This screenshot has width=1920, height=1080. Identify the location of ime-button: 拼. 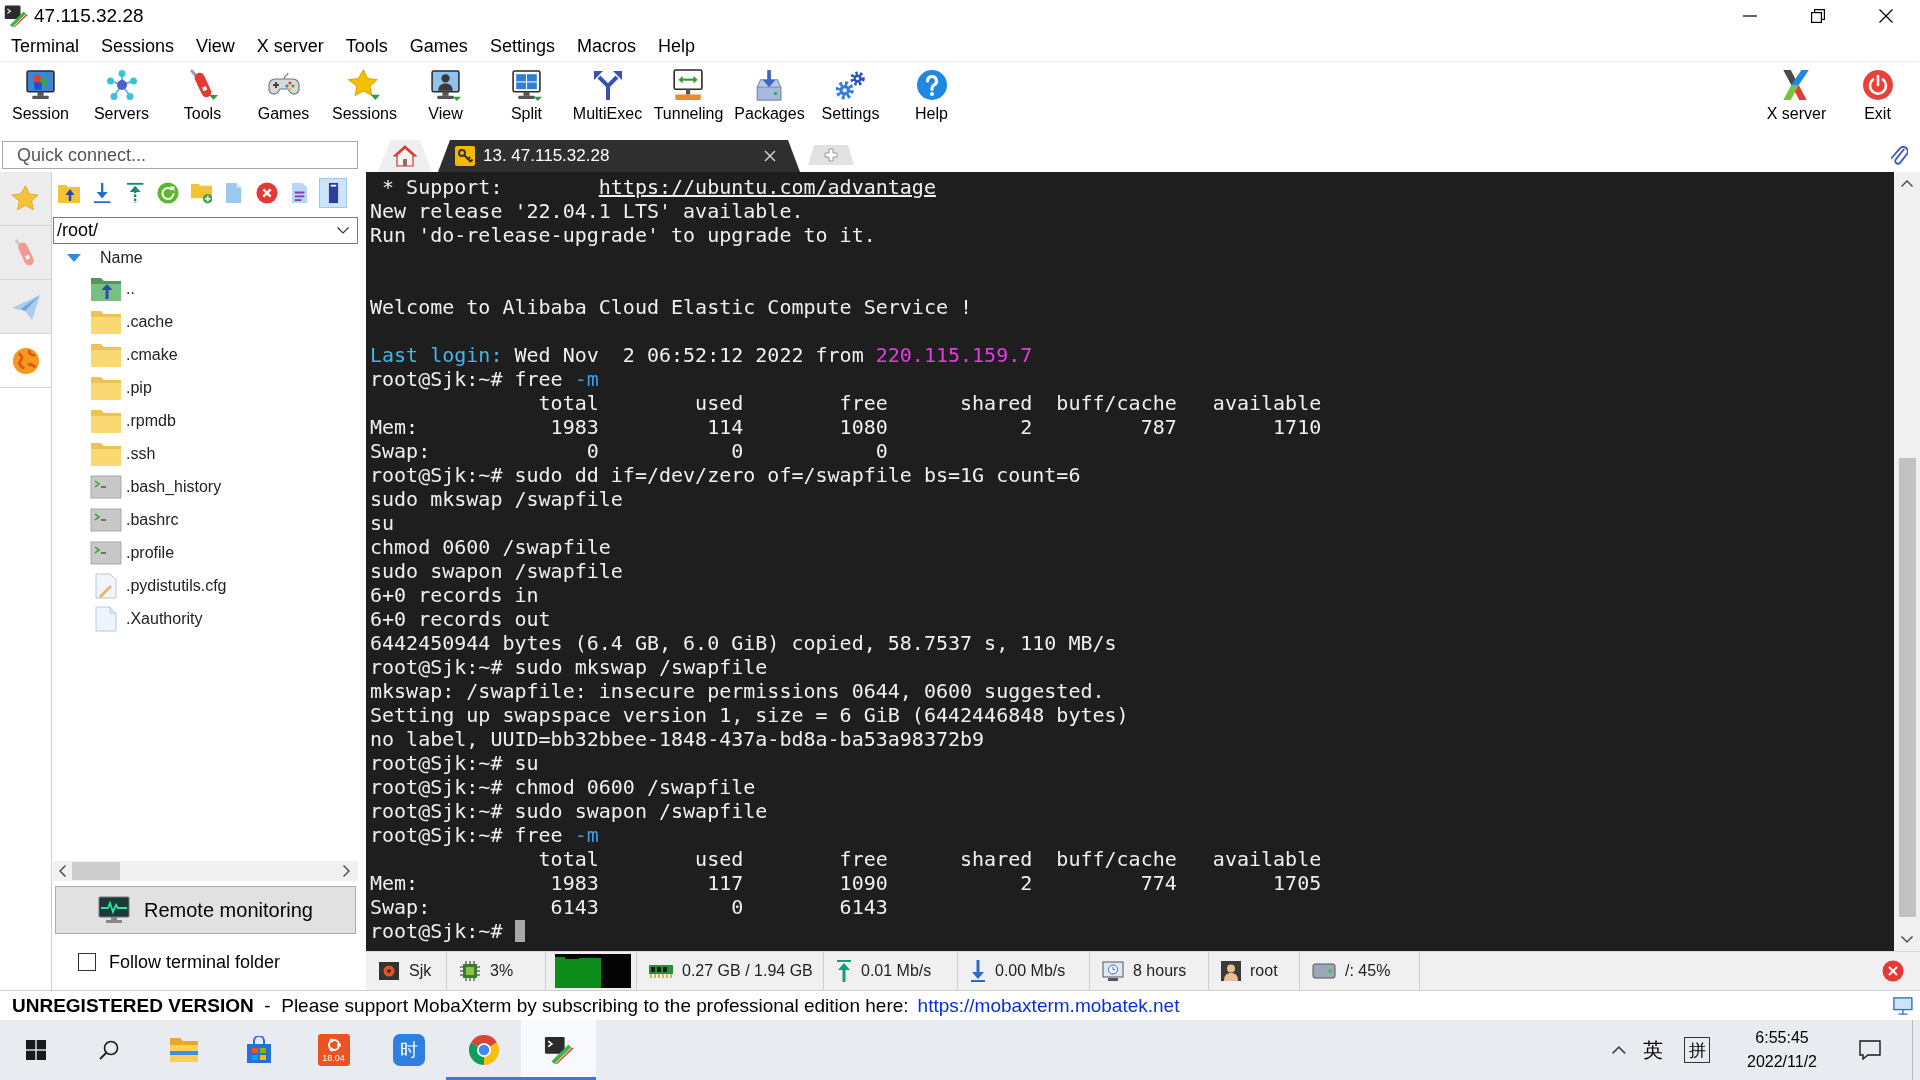
(1697, 1050).